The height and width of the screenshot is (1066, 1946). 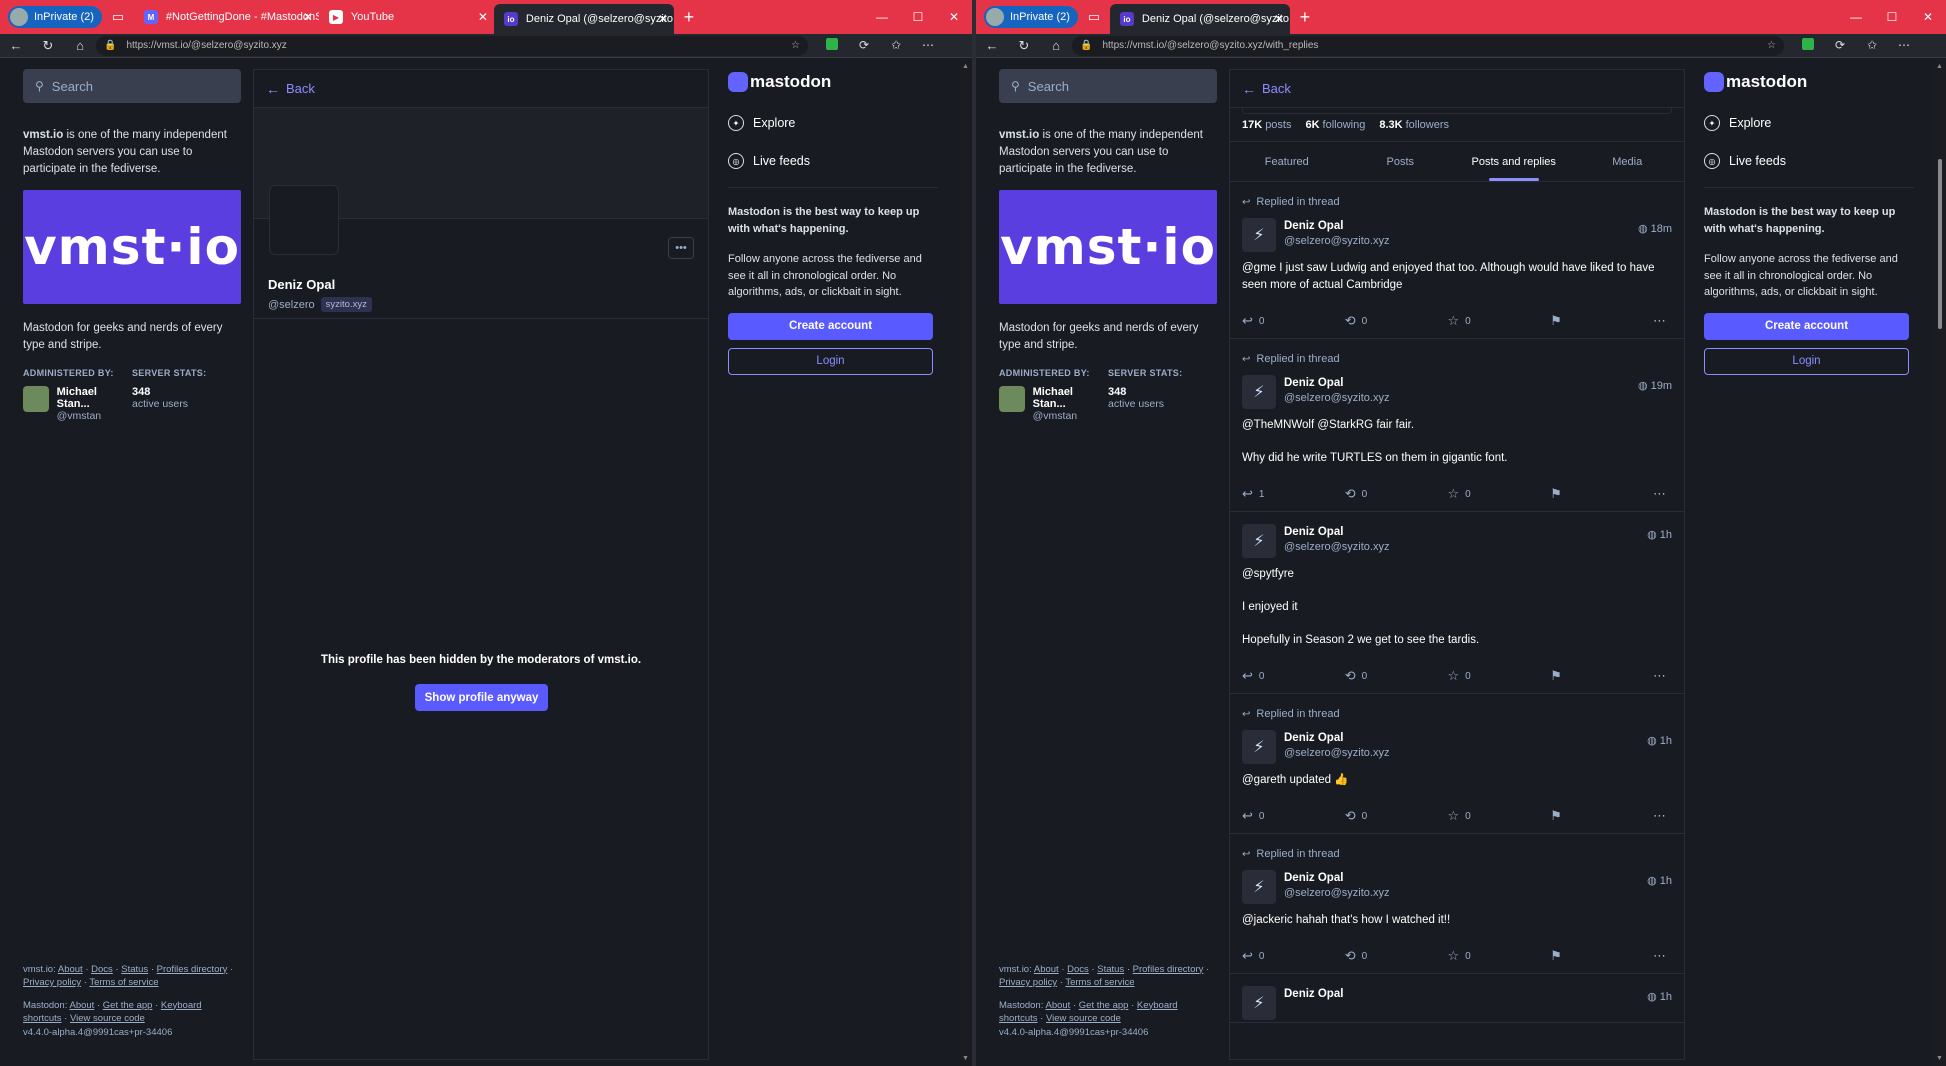 What do you see at coordinates (1457, 393) in the screenshot?
I see `post-author: ⚡ Deniz Opal @selzero@syzito.xyz ◍ 19m` at bounding box center [1457, 393].